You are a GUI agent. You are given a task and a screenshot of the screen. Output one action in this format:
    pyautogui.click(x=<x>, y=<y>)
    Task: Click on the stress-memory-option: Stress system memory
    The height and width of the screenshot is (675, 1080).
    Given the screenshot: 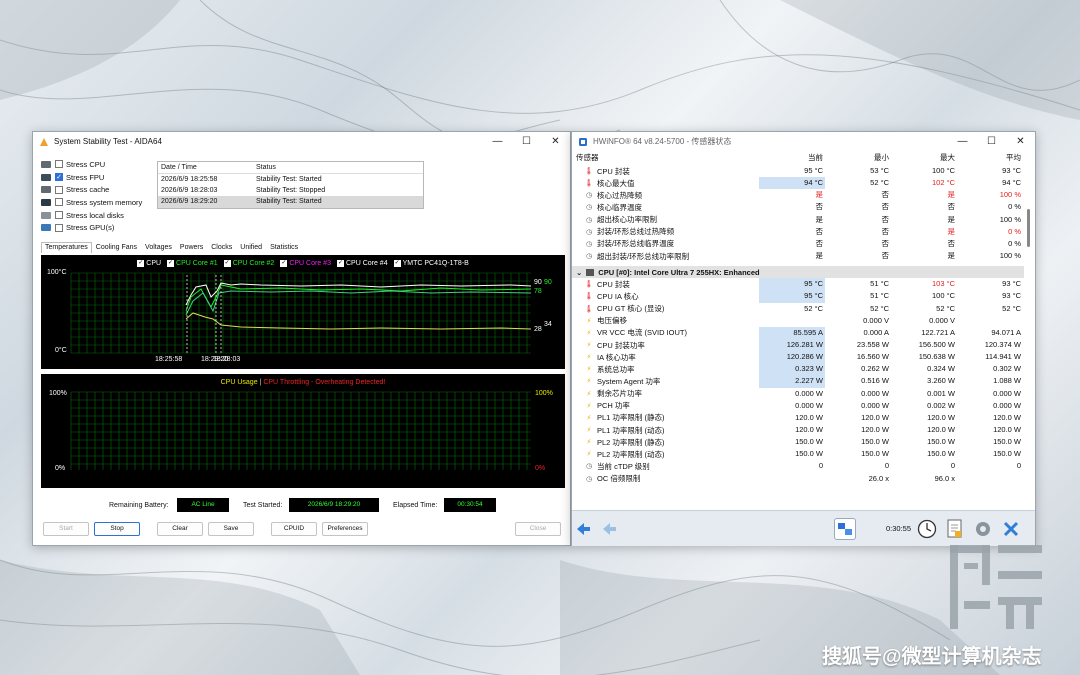 What is the action you would take?
    pyautogui.click(x=96, y=202)
    